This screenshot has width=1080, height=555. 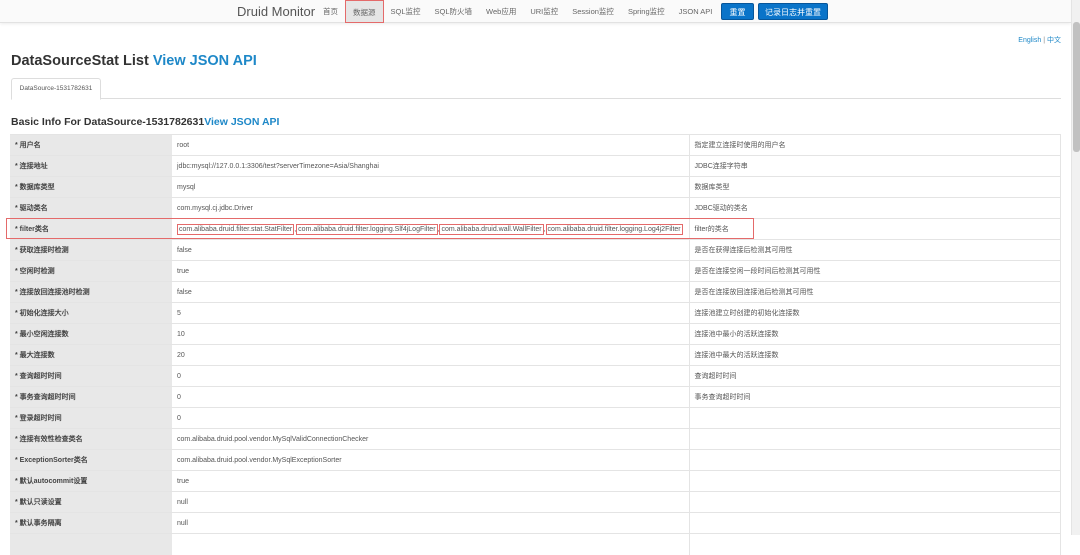 What do you see at coordinates (91, 313) in the screenshot?
I see `row-label: * 初始化连接大小` at bounding box center [91, 313].